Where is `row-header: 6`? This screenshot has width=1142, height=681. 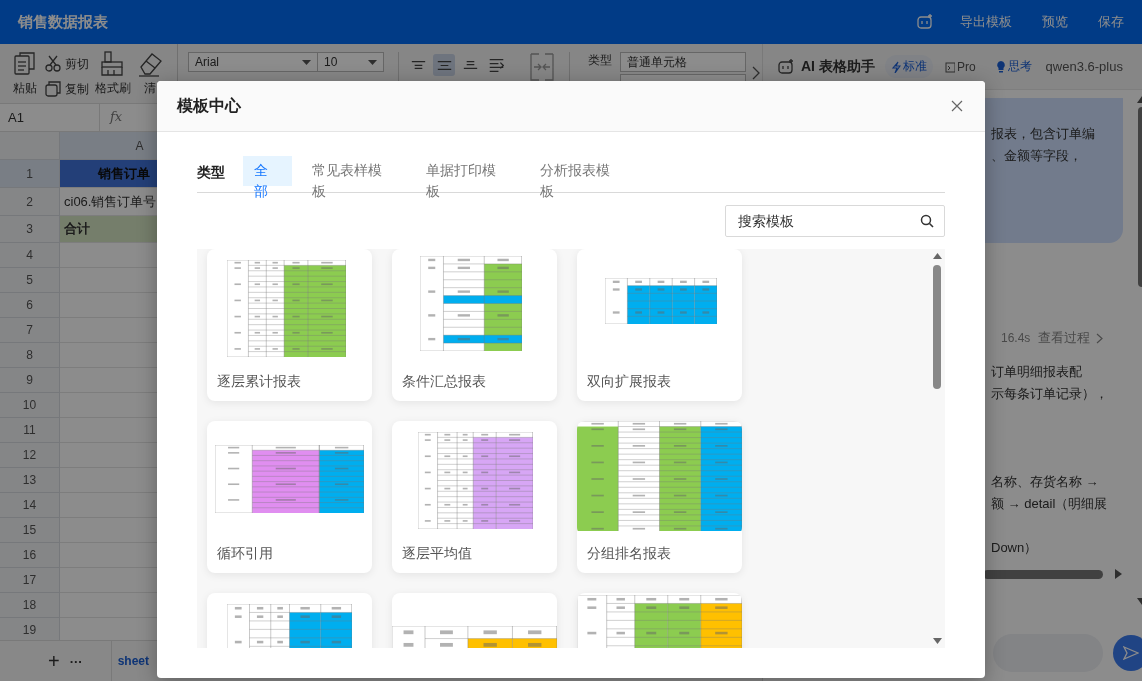
row-header: 6 is located at coordinates (30, 305).